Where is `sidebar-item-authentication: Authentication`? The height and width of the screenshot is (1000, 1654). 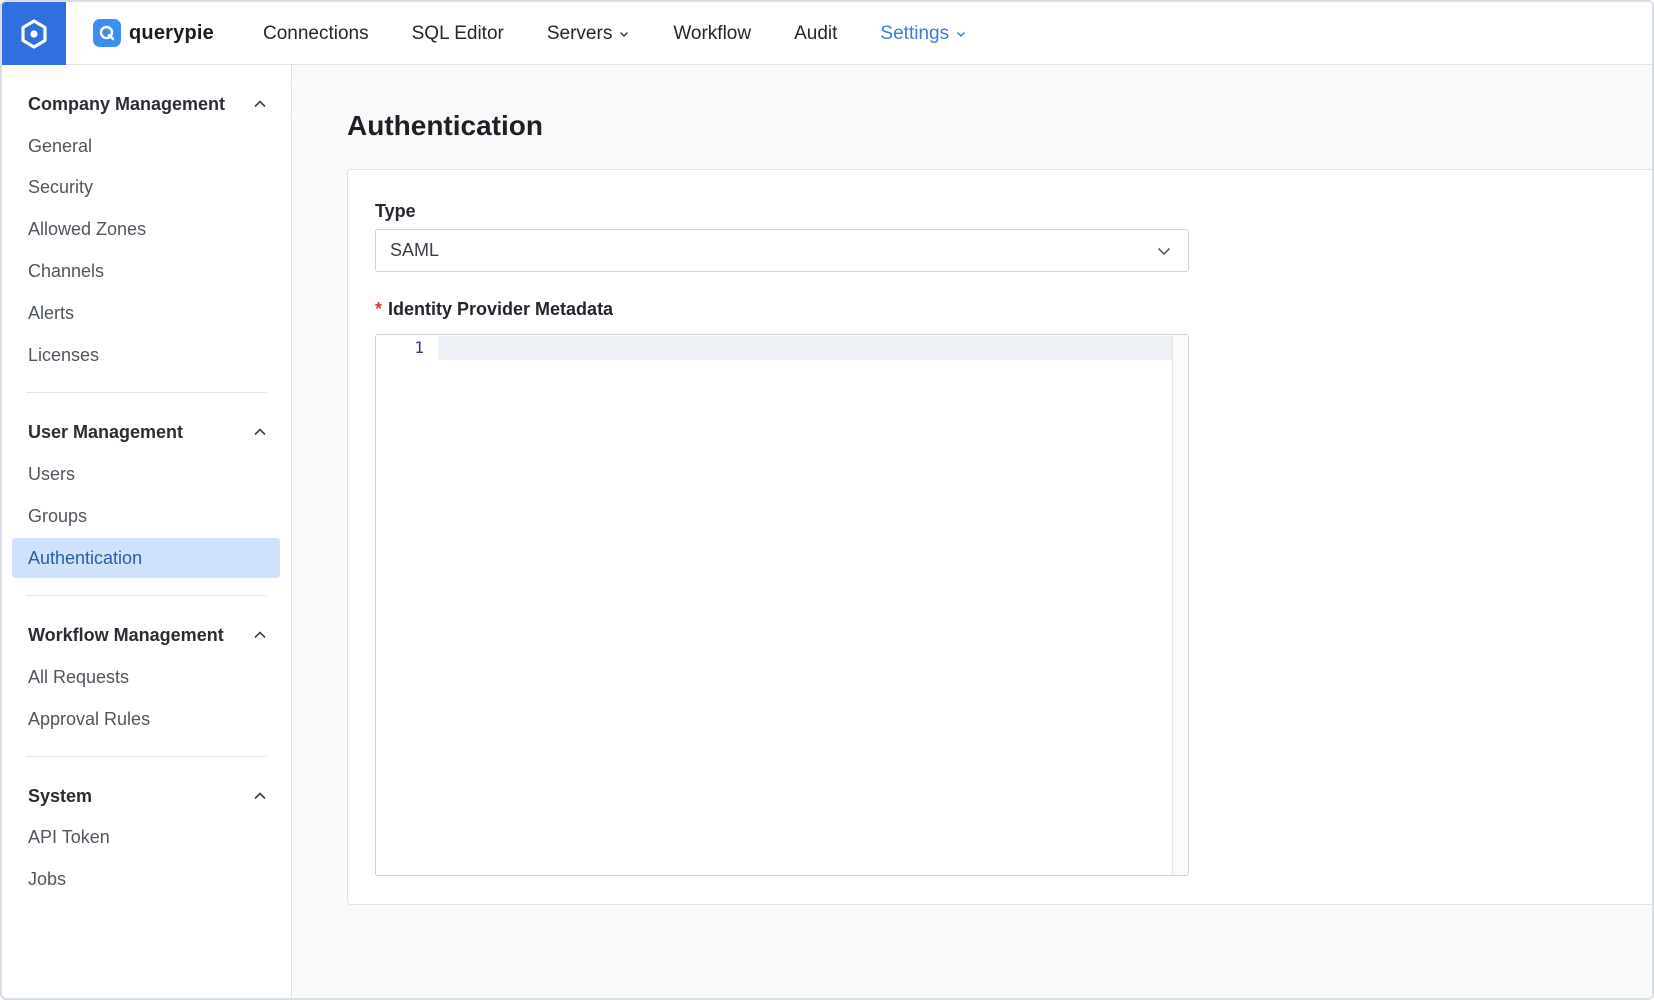 sidebar-item-authentication: Authentication is located at coordinates (146, 558).